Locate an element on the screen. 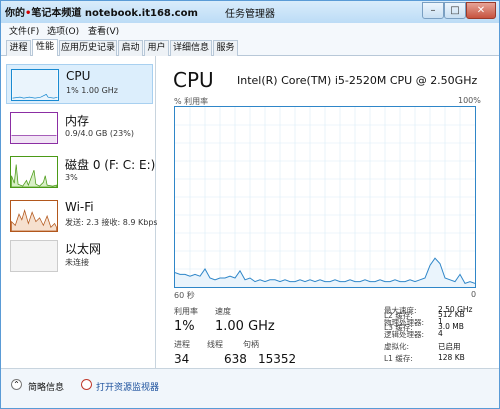 The height and width of the screenshot is (409, 500). fewer-details-link: 简略信息 is located at coordinates (46, 386).